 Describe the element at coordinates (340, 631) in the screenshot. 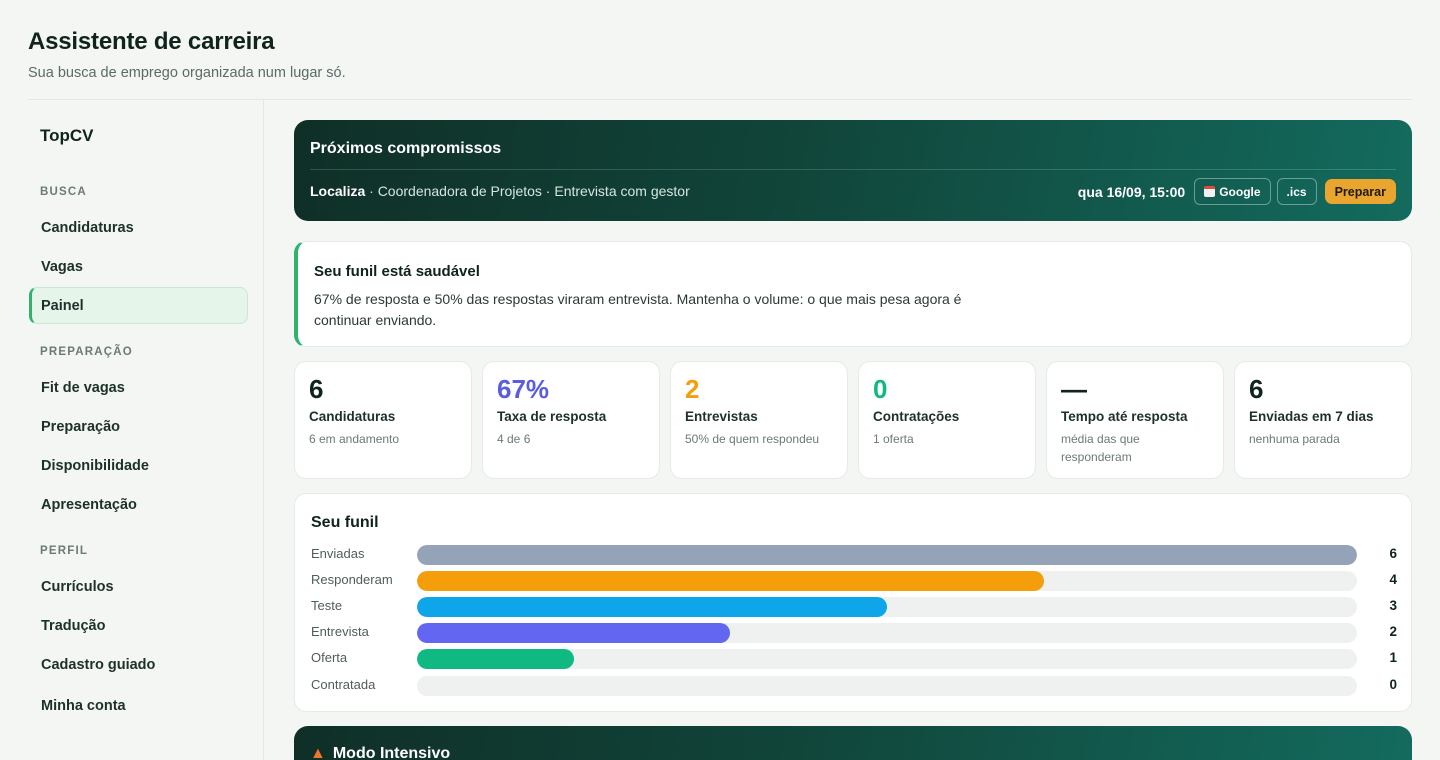

I see `funnel-row-label: Entrevista` at that location.